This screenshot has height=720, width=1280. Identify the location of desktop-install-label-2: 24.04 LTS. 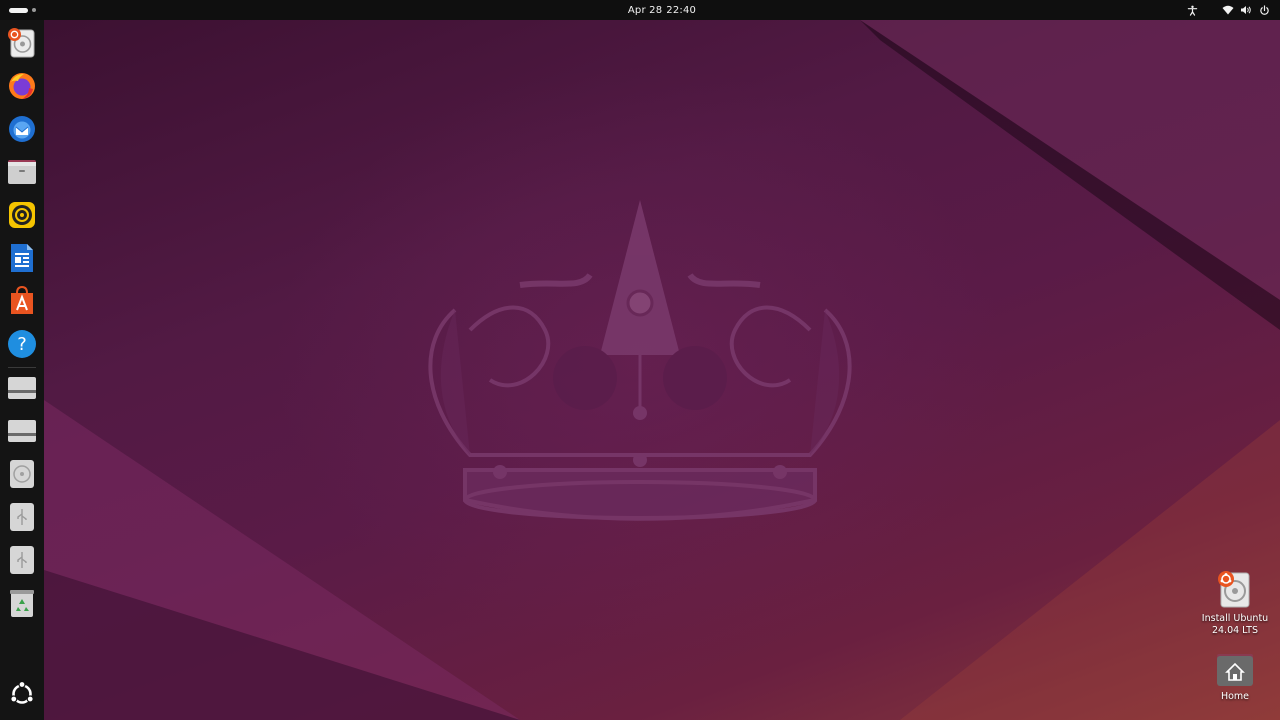
(1235, 630).